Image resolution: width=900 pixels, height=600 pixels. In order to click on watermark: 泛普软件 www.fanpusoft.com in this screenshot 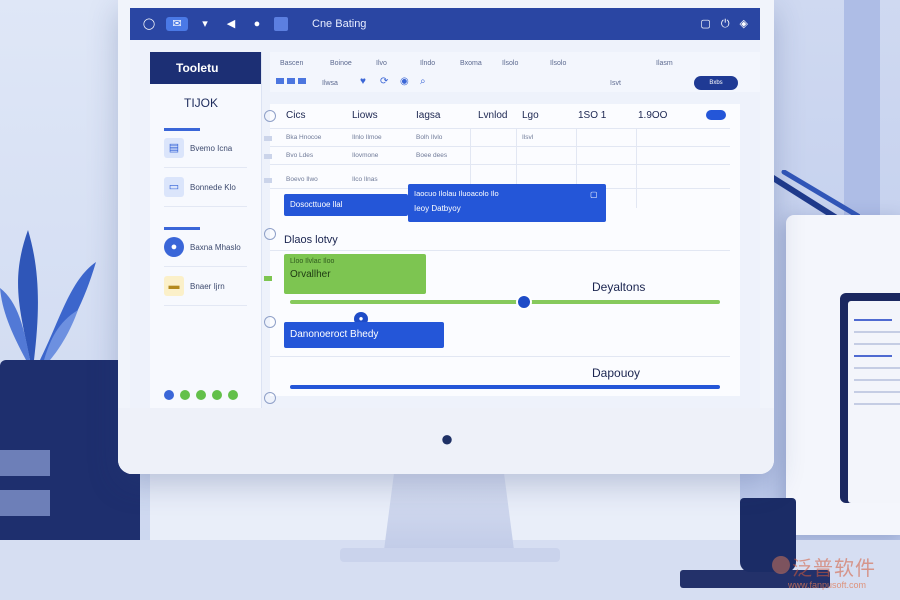, I will do `click(835, 574)`.